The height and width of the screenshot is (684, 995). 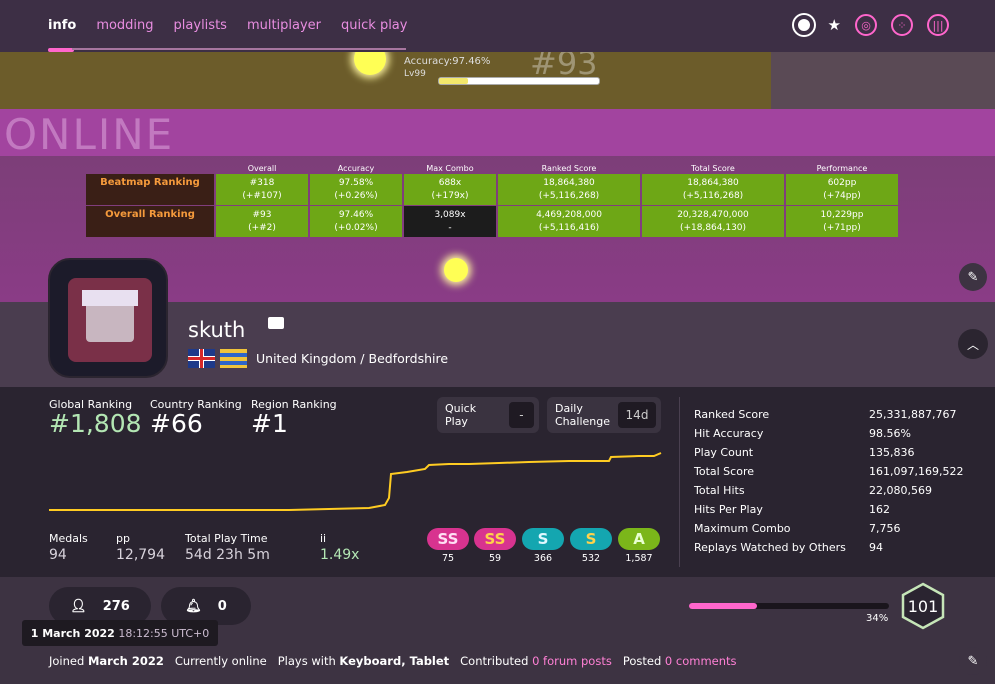 What do you see at coordinates (521, 415) in the screenshot?
I see `quick-play-value: -` at bounding box center [521, 415].